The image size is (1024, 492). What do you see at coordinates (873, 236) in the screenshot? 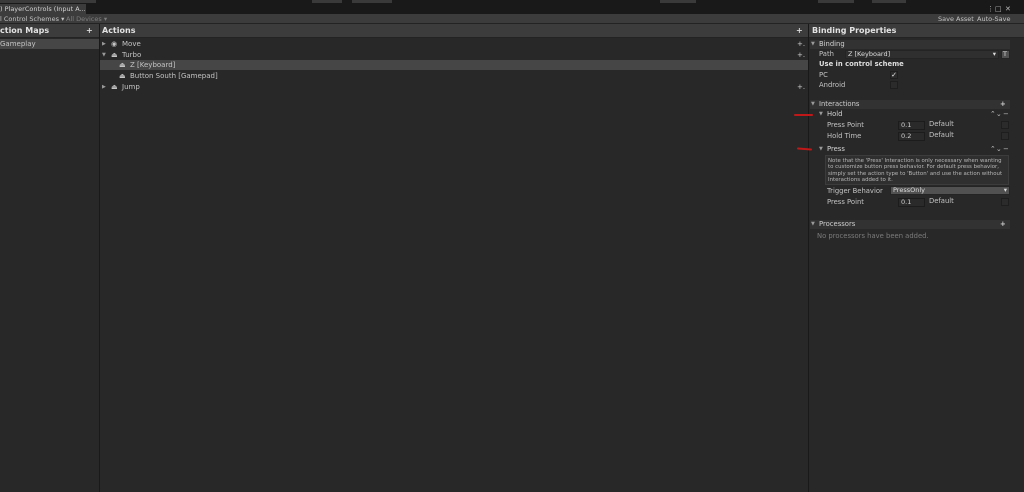
I see `processors-empty-text: No processors have been added.` at bounding box center [873, 236].